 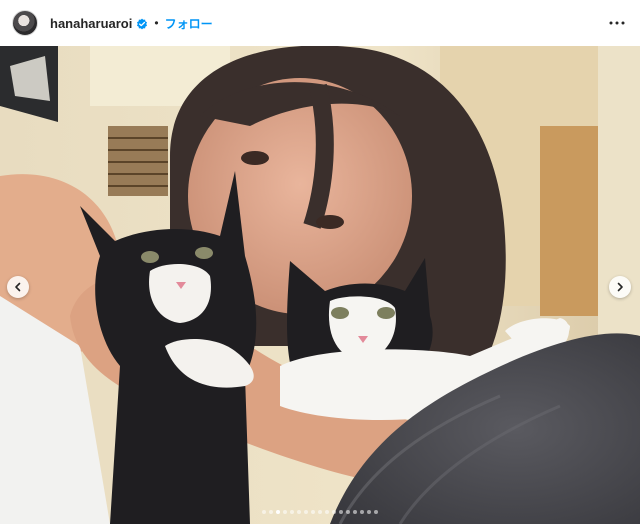 I want to click on more-options-icon, so click(x=617, y=23).